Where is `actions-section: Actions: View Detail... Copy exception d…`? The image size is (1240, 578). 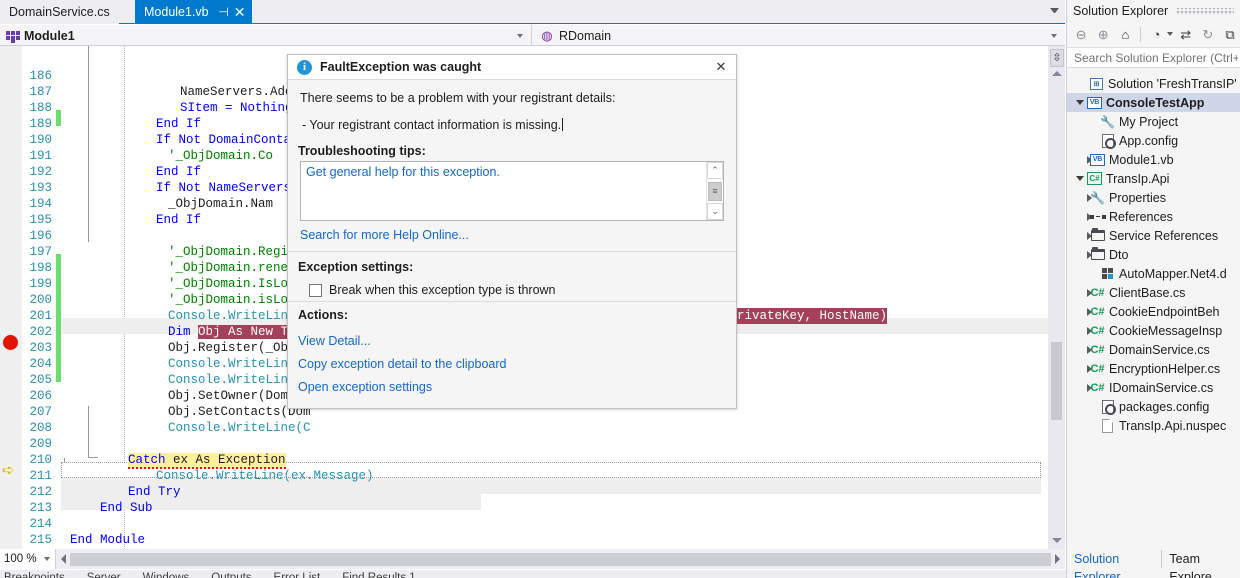 actions-section: Actions: View Detail... Copy exception d… is located at coordinates (512, 353).